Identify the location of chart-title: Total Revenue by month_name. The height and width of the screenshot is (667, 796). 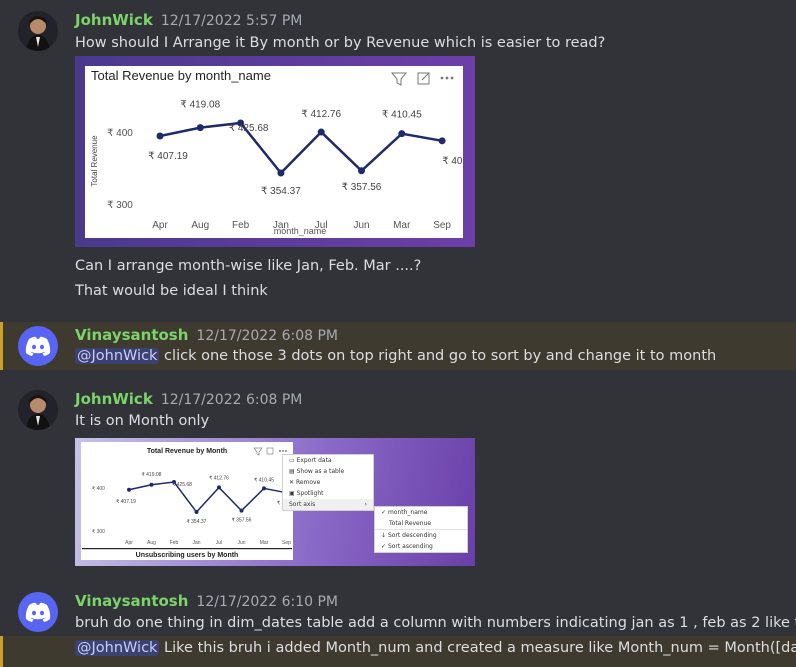
(181, 75).